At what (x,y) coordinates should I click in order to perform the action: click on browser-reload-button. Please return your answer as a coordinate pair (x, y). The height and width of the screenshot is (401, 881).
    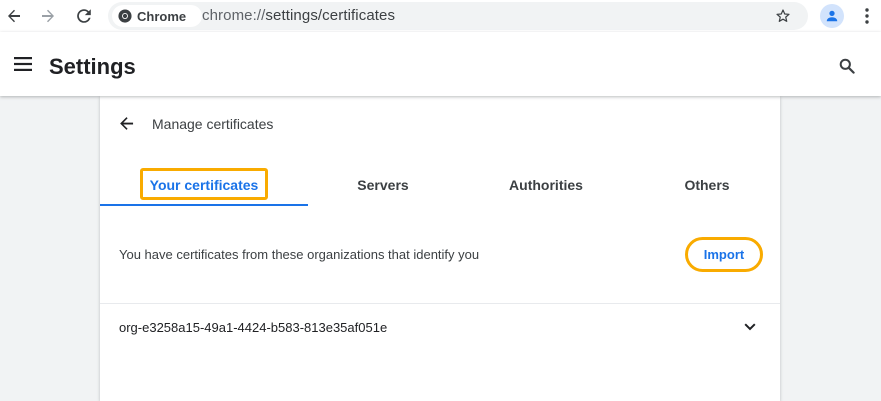
    Looking at the image, I should click on (84, 16).